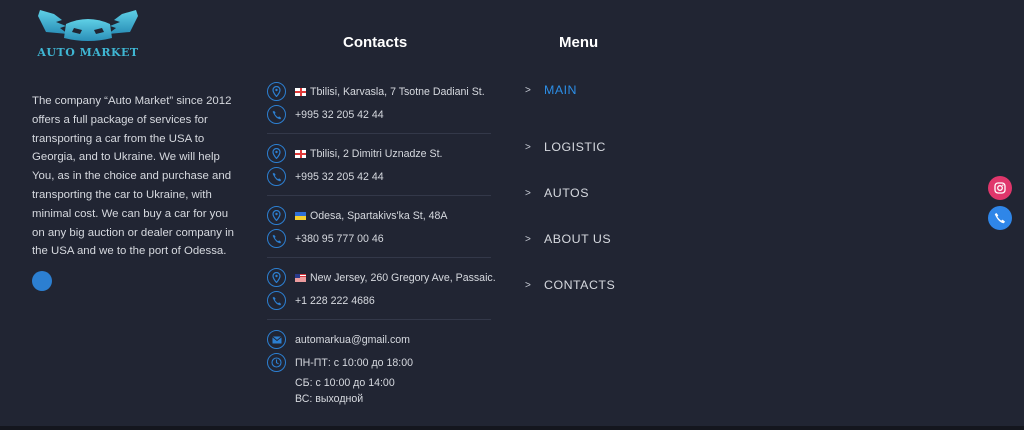 Image resolution: width=1024 pixels, height=430 pixels. I want to click on email-row: automarkua@gmail.com, so click(379, 339).